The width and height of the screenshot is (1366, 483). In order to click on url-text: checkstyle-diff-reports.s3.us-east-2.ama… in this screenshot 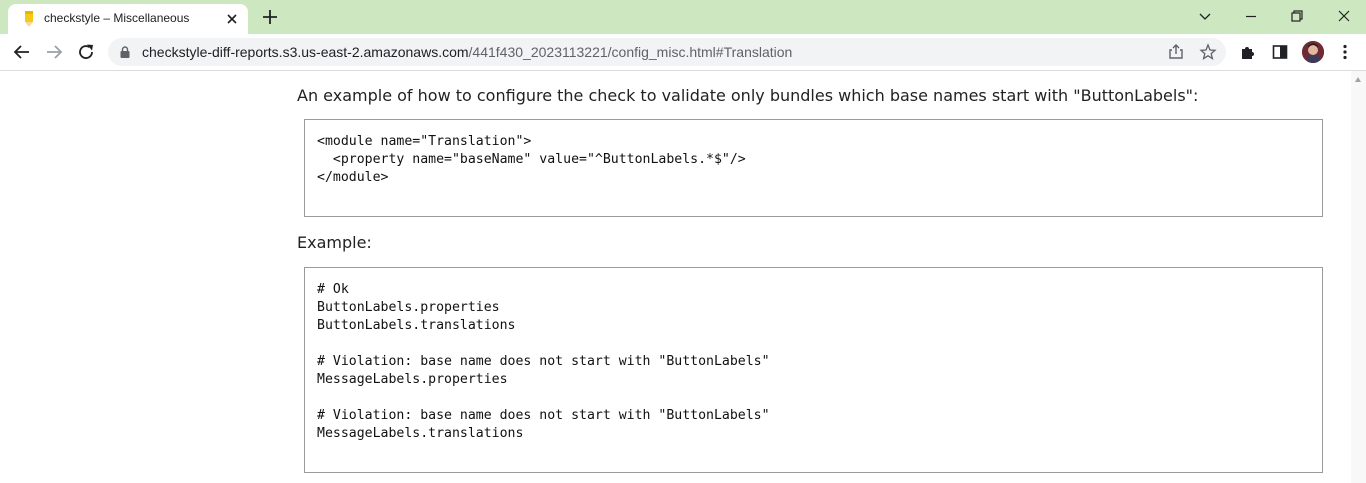, I will do `click(467, 52)`.